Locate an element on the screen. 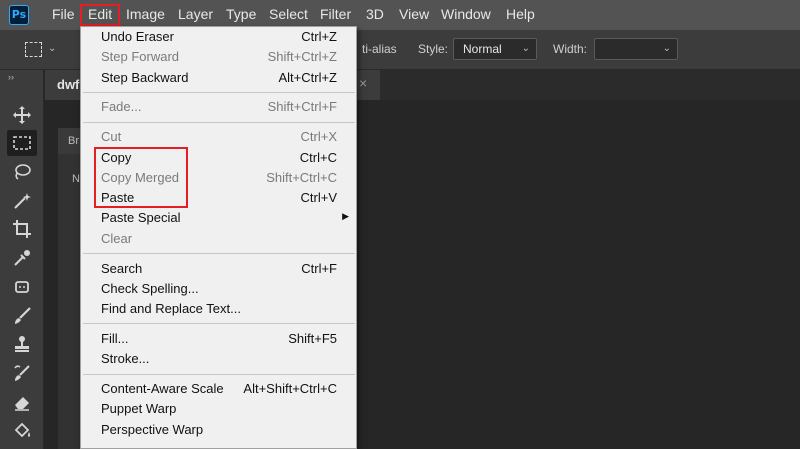 Image resolution: width=800 pixels, height=449 pixels. menu-item-search: Search Ctrl+F is located at coordinates (219, 269).